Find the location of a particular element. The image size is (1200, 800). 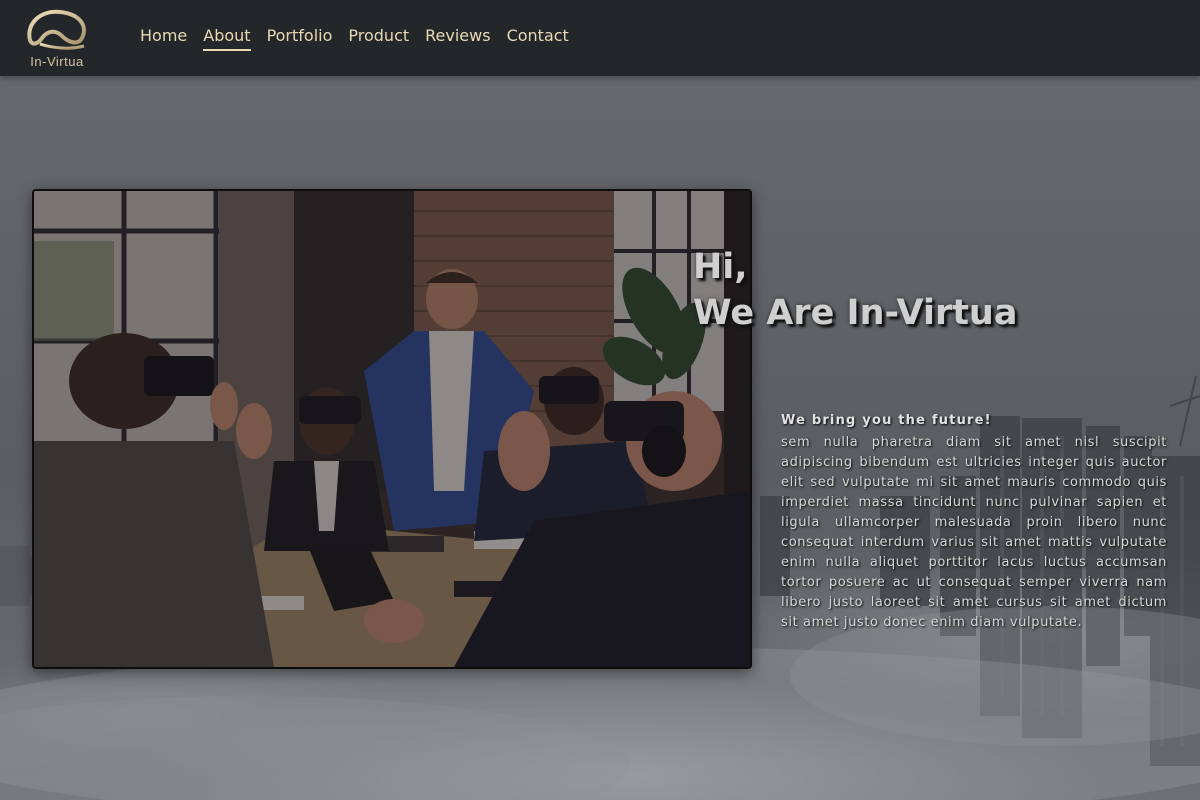

brand-name: In-Virtua is located at coordinates (57, 61).